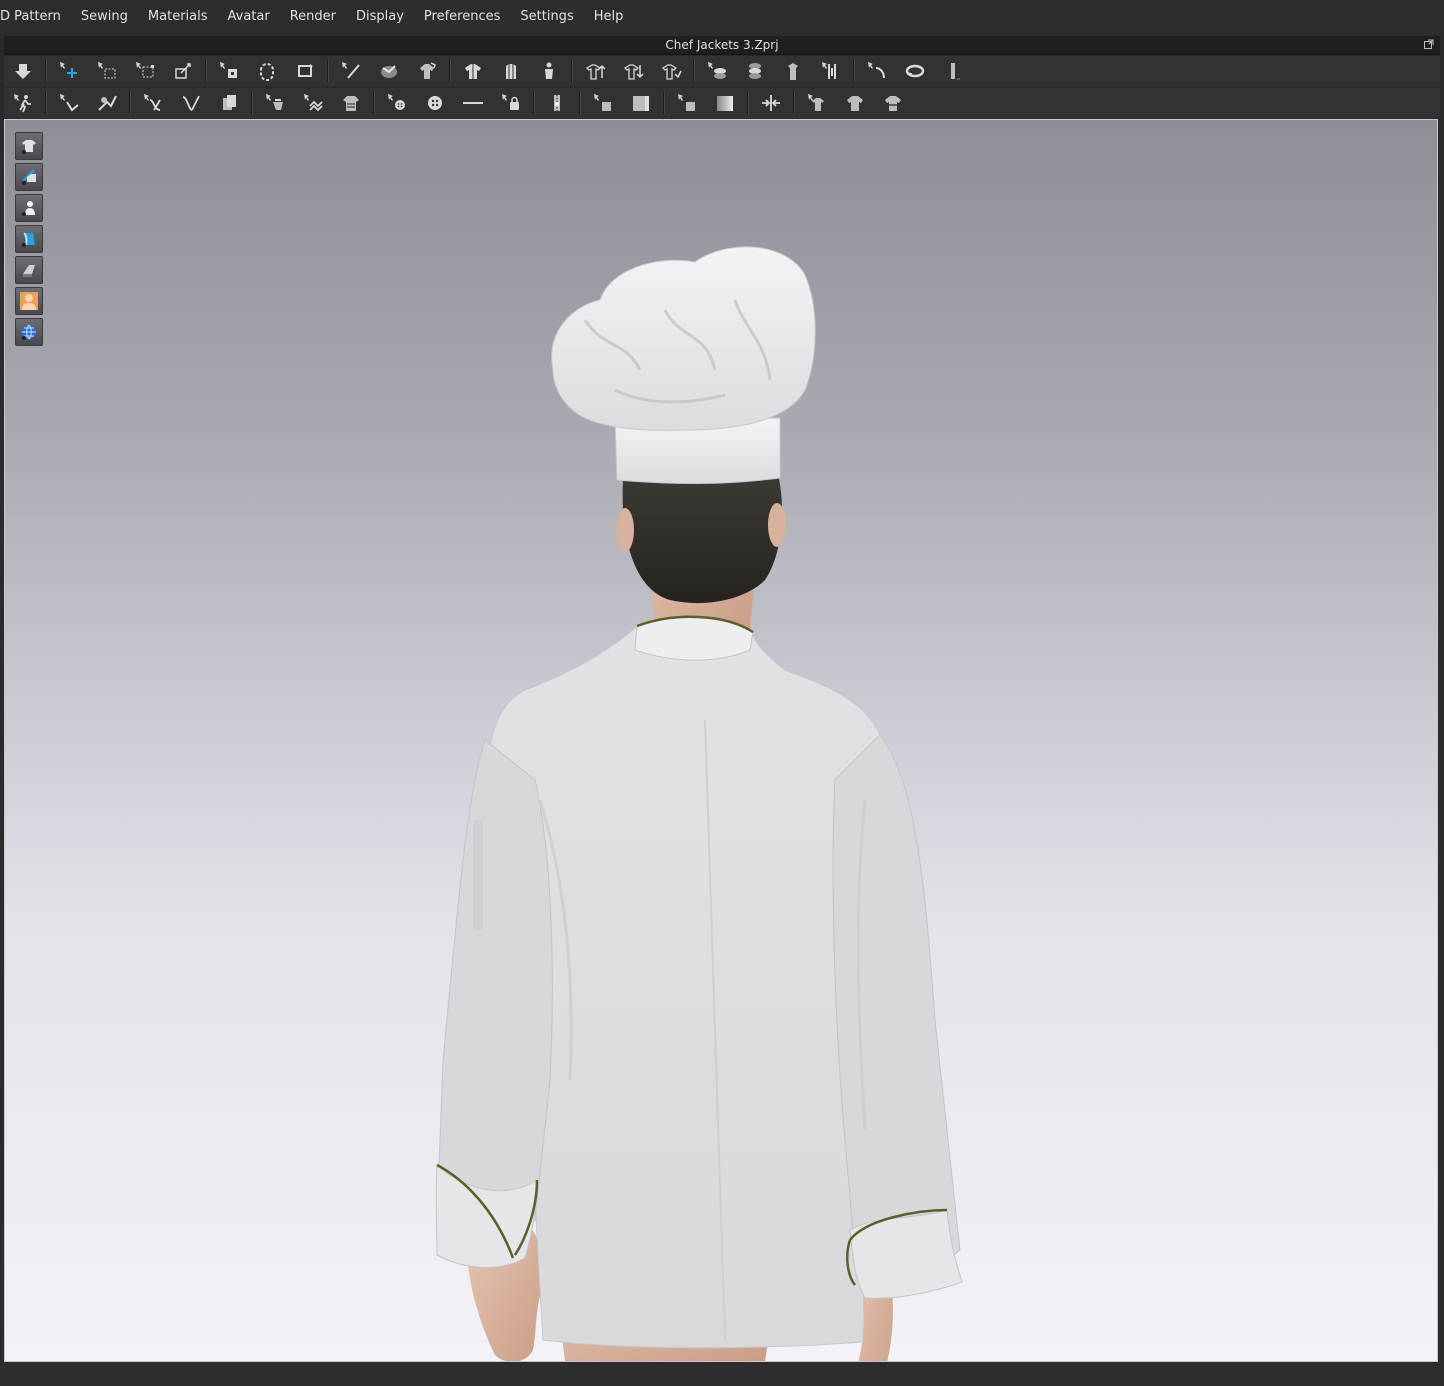 Image resolution: width=1444 pixels, height=1386 pixels. I want to click on measure-avatar-button, so click(793, 71).